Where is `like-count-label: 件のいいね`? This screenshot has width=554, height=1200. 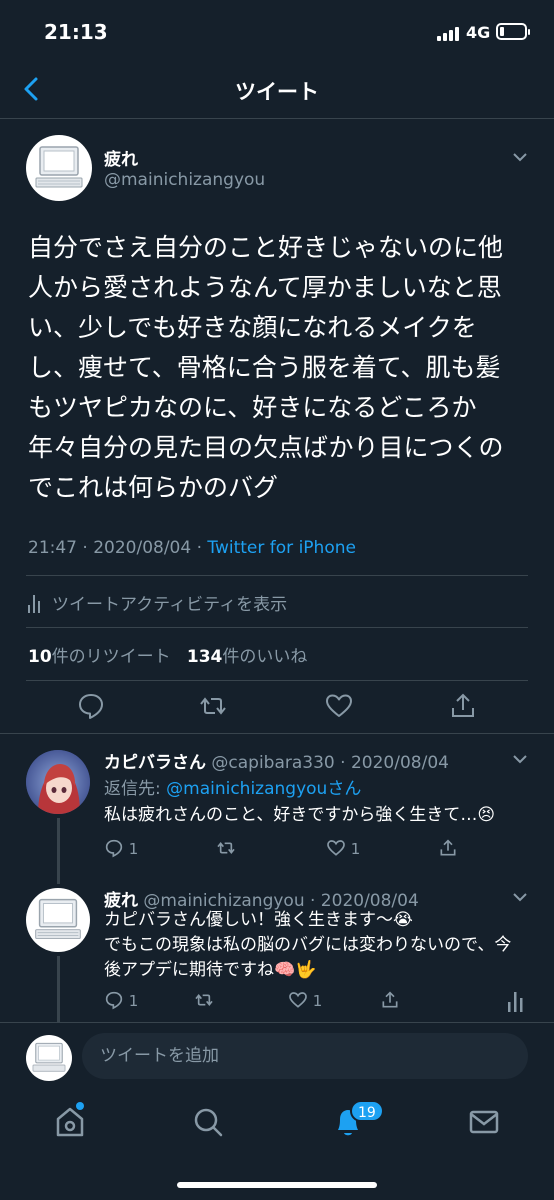 like-count-label: 件のいいね is located at coordinates (265, 657).